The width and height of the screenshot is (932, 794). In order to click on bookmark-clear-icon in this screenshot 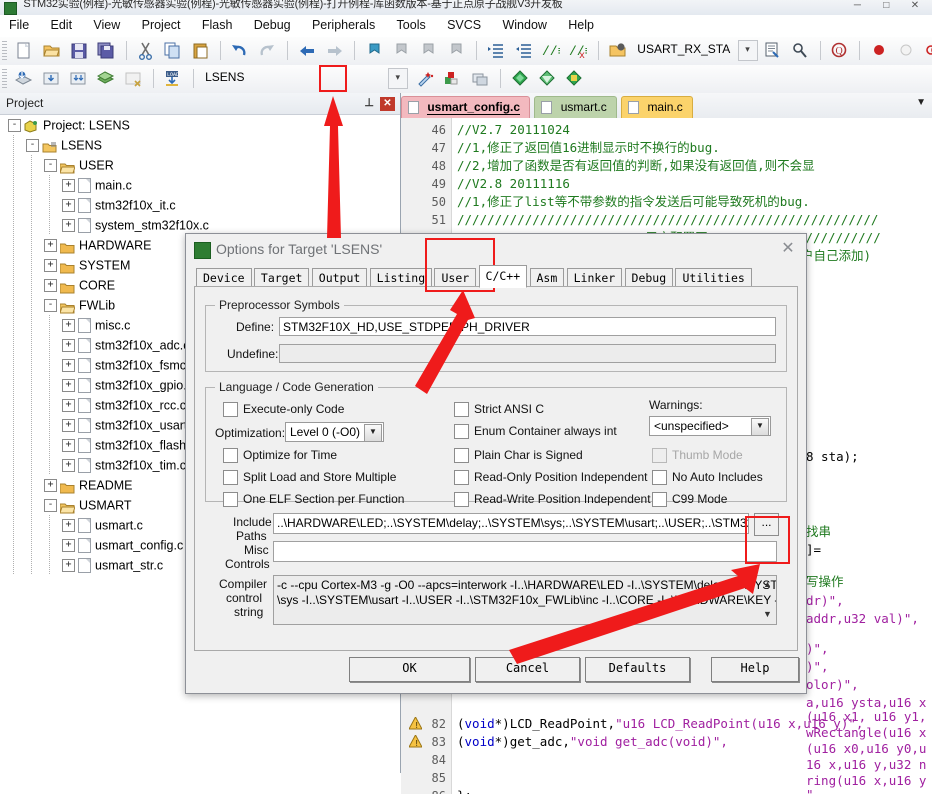, I will do `click(457, 51)`.